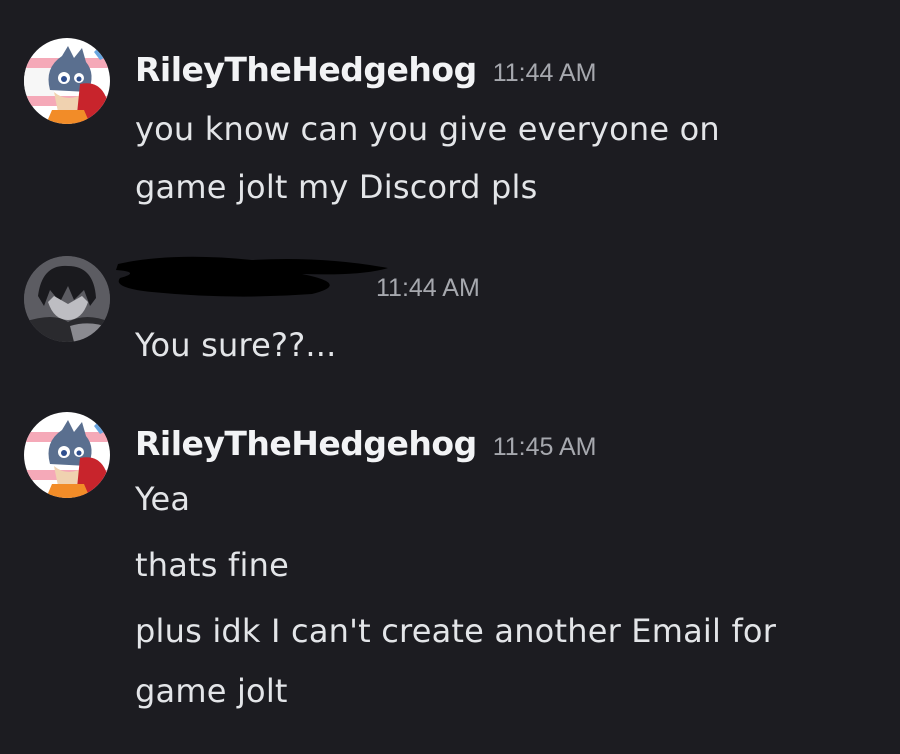 The image size is (900, 754). I want to click on message-text: game jolt, so click(211, 691).